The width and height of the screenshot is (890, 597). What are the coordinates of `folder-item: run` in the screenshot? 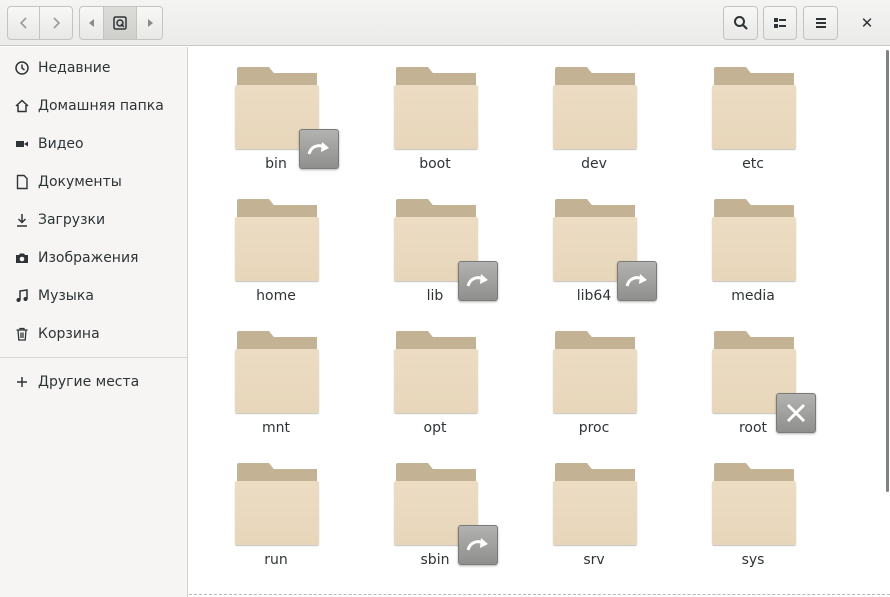 It's located at (276, 505).